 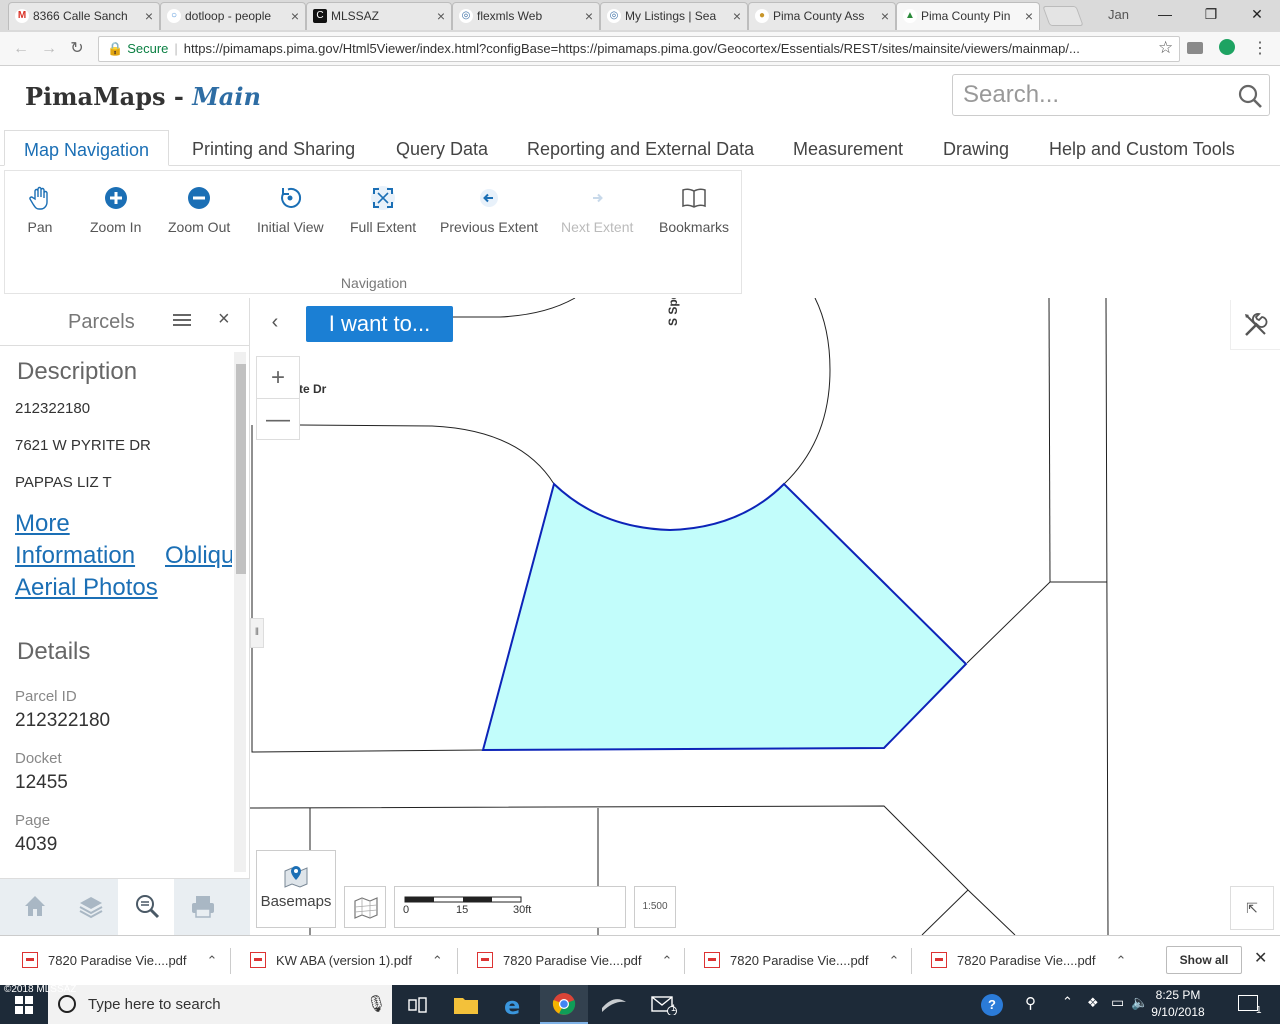 I want to click on tab-drawing: Drawing, so click(x=976, y=148).